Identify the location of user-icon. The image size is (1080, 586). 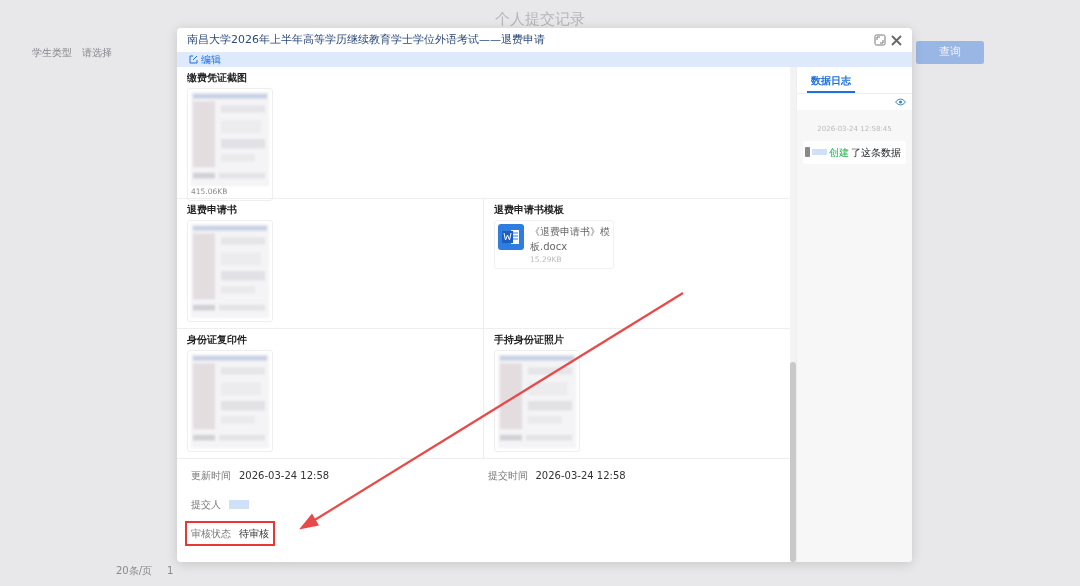
(816, 152).